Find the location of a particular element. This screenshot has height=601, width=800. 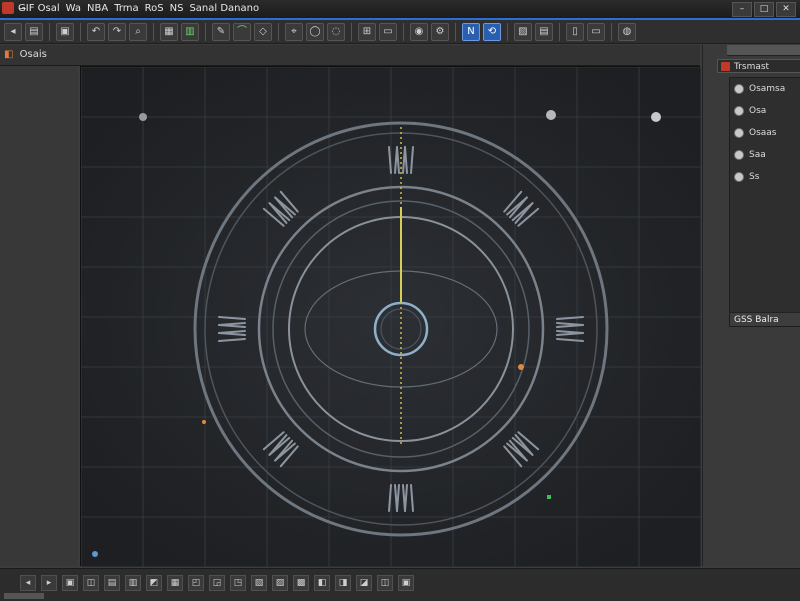

status-button: ▦ is located at coordinates (175, 583).